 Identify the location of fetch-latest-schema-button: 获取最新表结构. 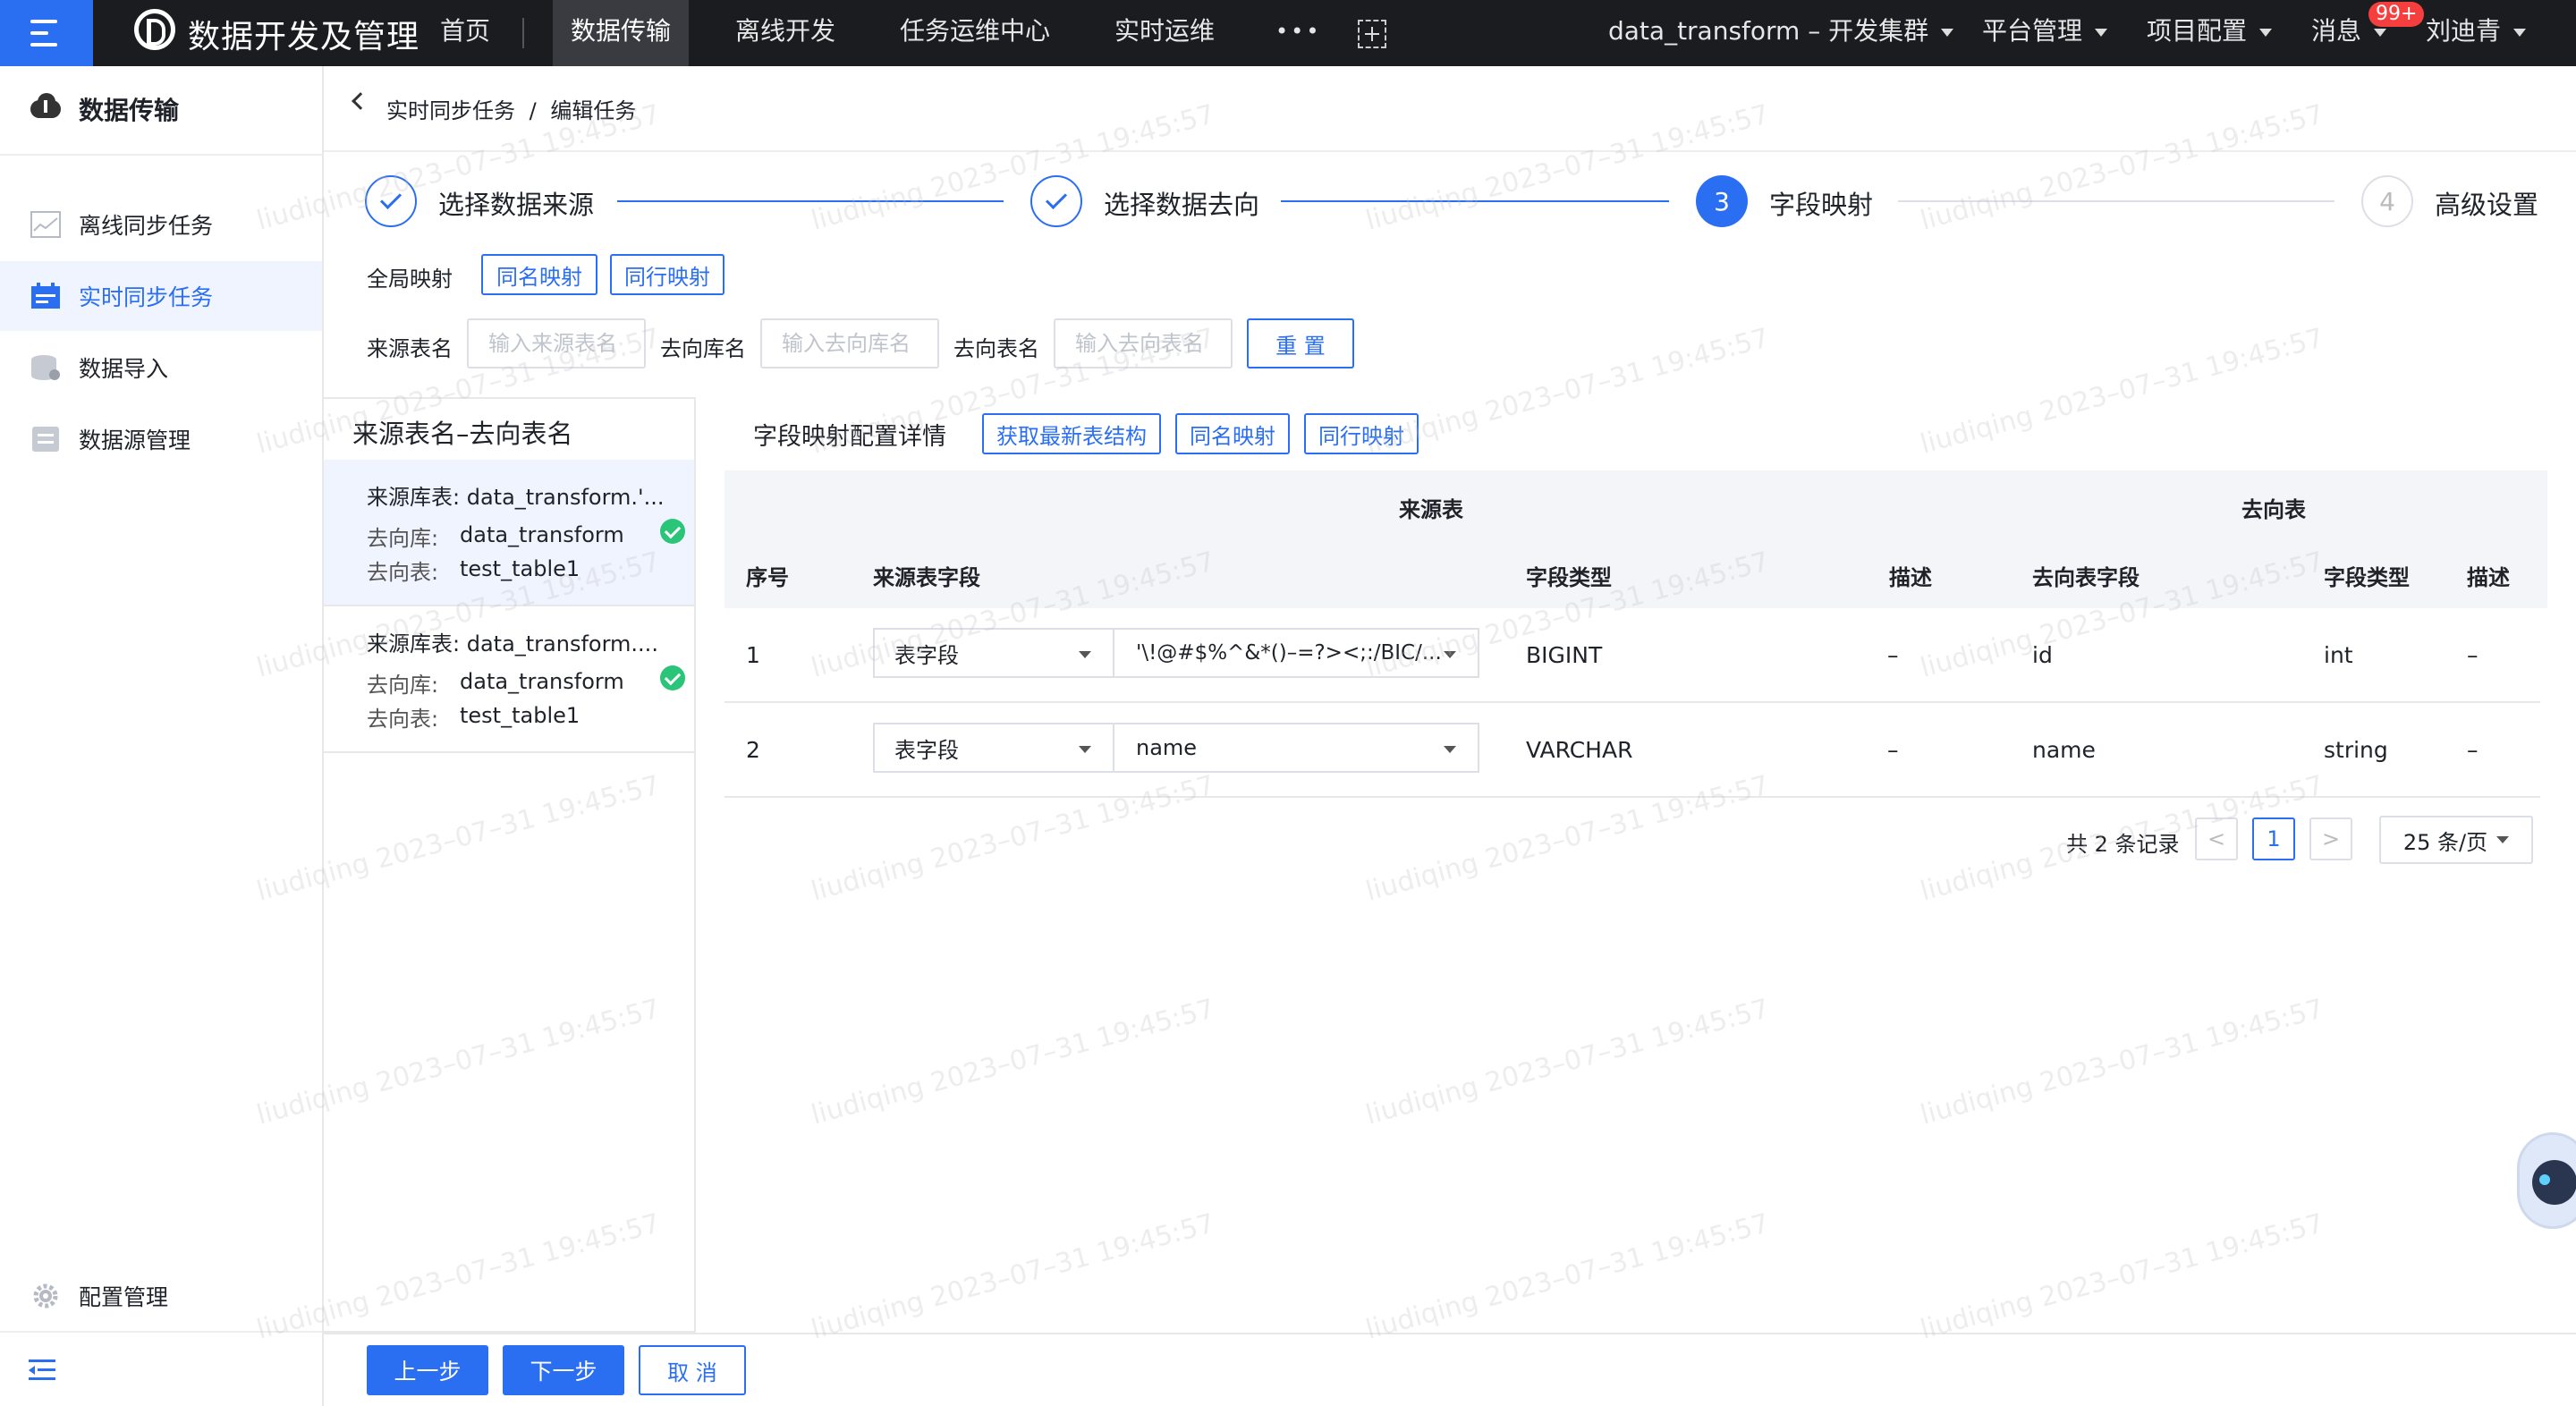
(1071, 434).